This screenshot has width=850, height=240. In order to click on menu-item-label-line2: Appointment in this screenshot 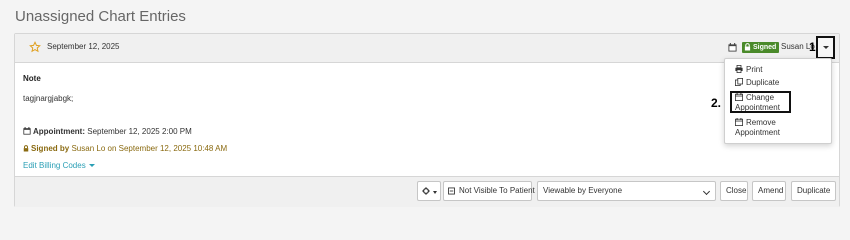, I will do `click(757, 132)`.